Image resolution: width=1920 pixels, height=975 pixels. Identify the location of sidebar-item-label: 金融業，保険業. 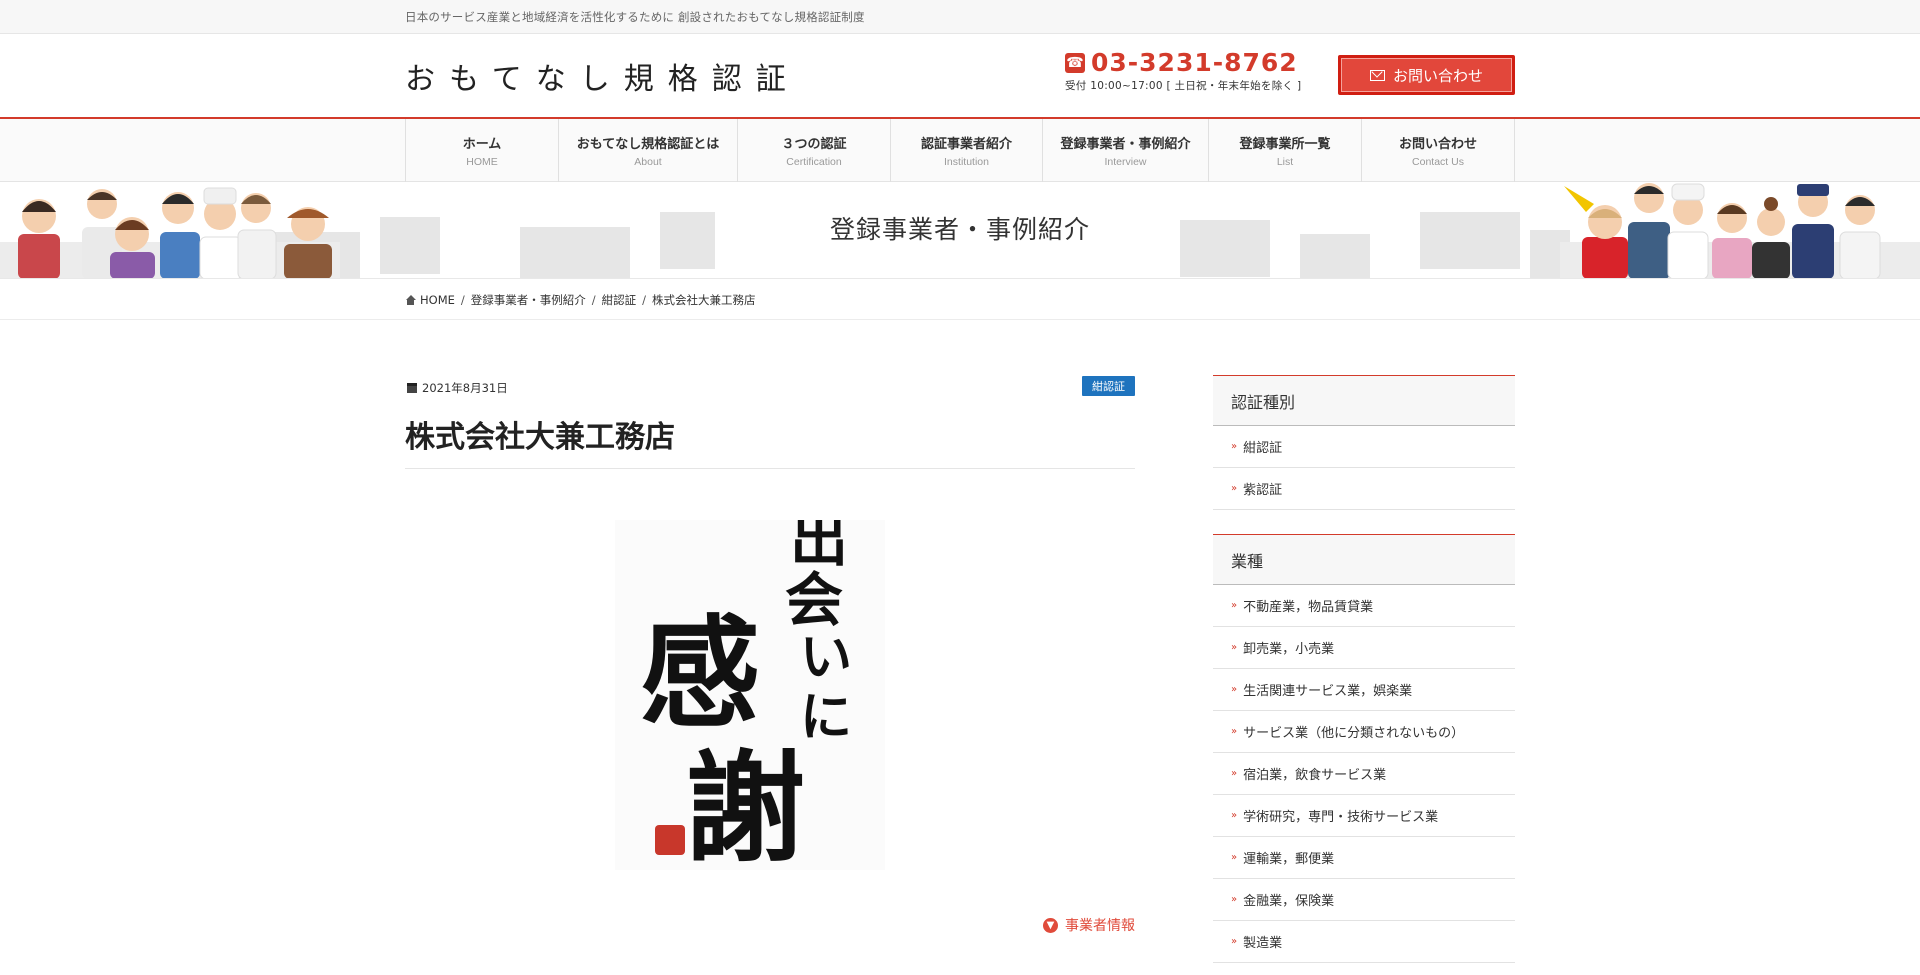
(1289, 901).